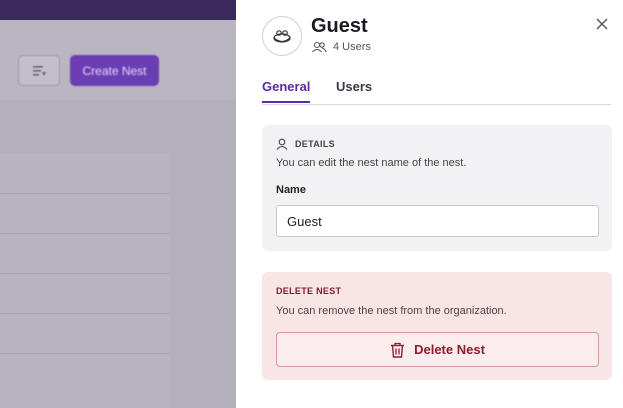 The width and height of the screenshot is (623, 408). I want to click on filter-icon, so click(39, 70).